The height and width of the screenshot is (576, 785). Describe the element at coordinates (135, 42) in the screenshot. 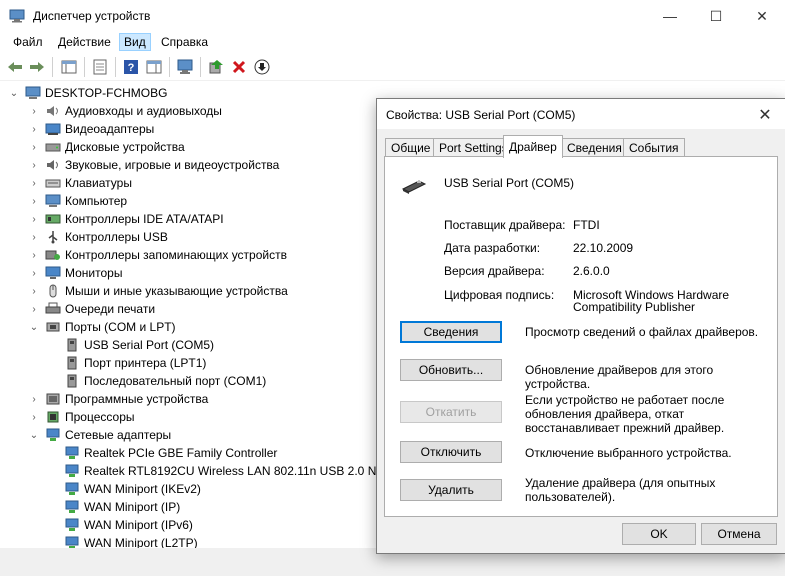

I see `menu-view: Вид` at that location.